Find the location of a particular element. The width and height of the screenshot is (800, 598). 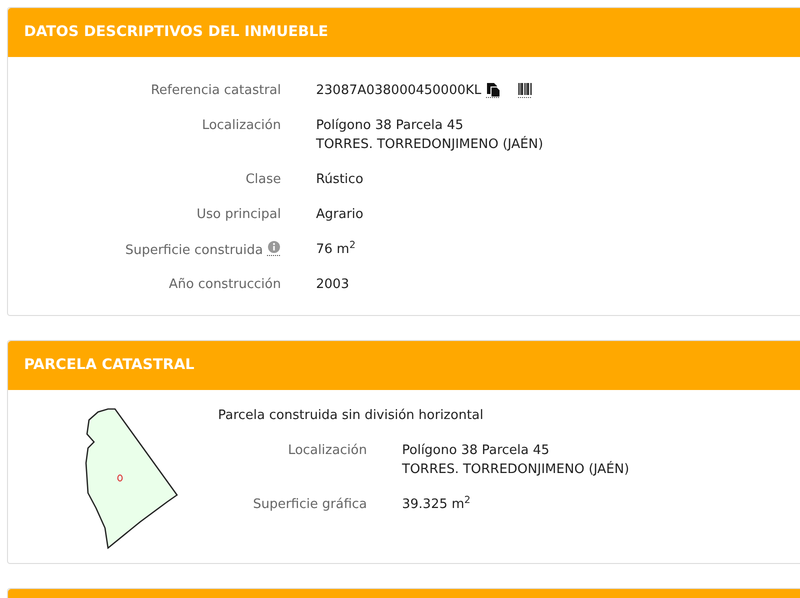

field-label: Clase is located at coordinates (263, 179).